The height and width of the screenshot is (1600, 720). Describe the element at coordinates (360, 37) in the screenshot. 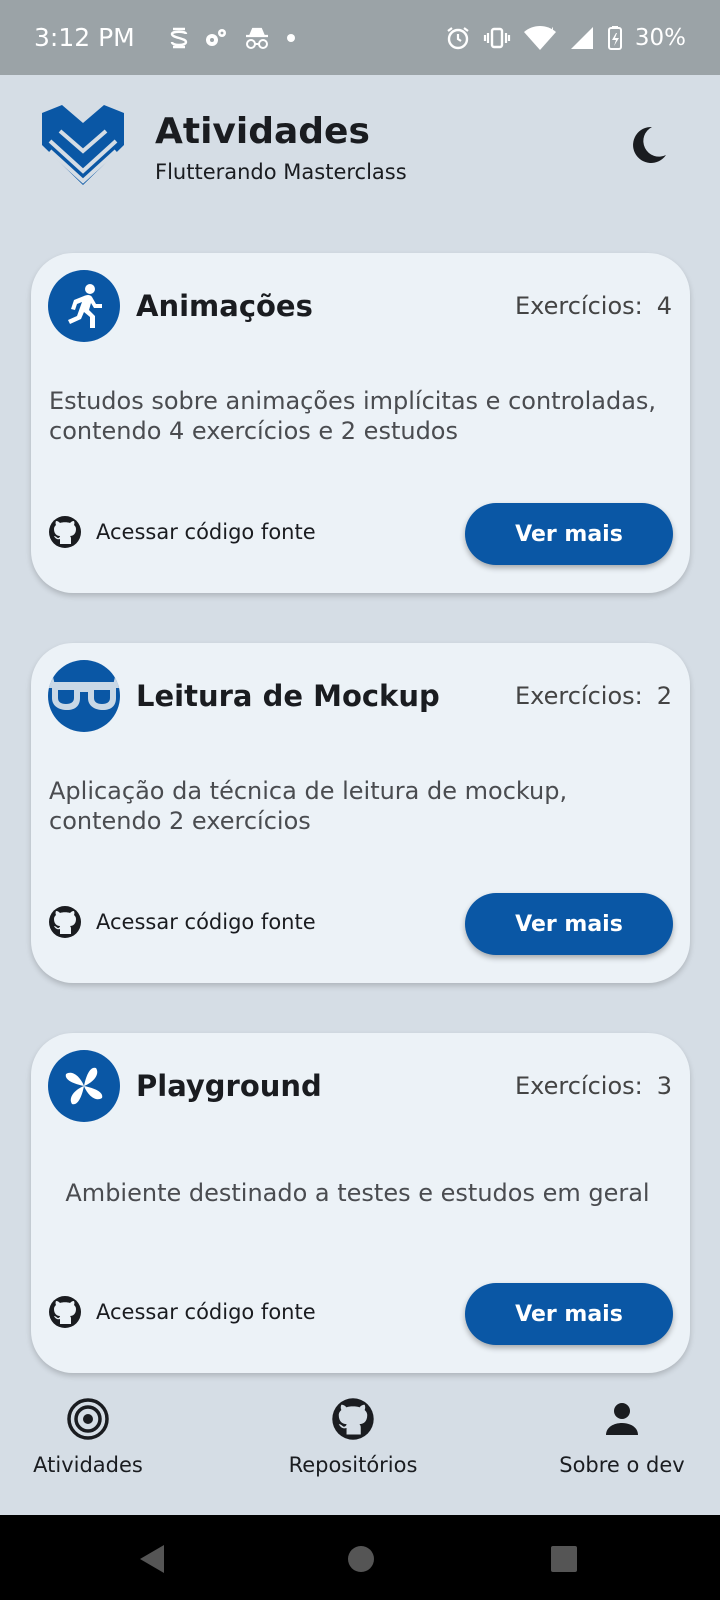

I see `status-bar: 3:12 PM H 30%` at that location.